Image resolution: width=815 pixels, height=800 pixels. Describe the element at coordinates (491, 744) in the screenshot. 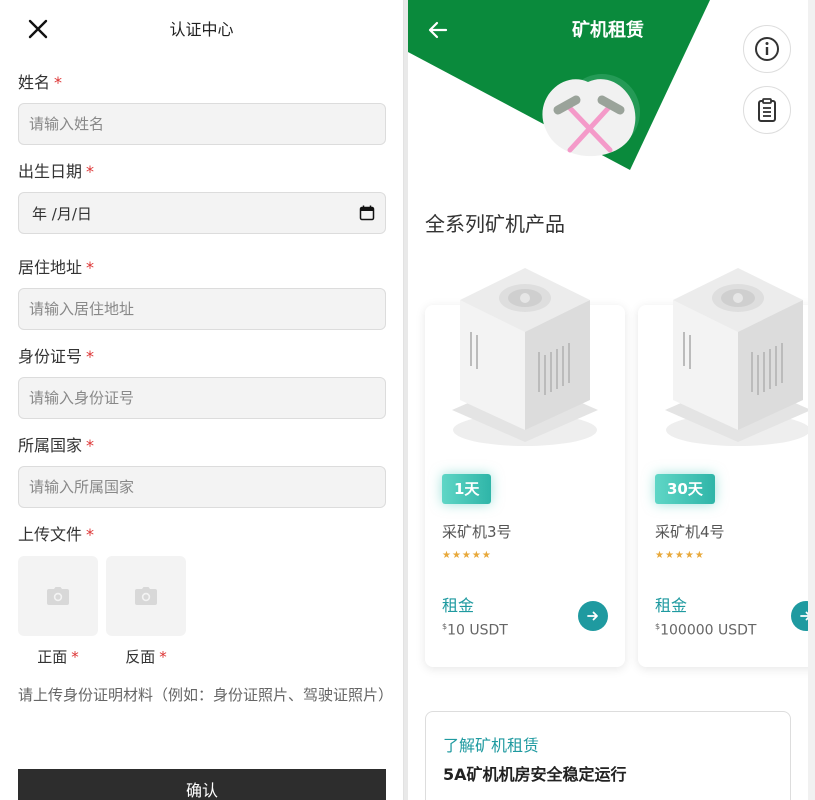

I see `learn-rental-link: 了解矿机租赁` at that location.